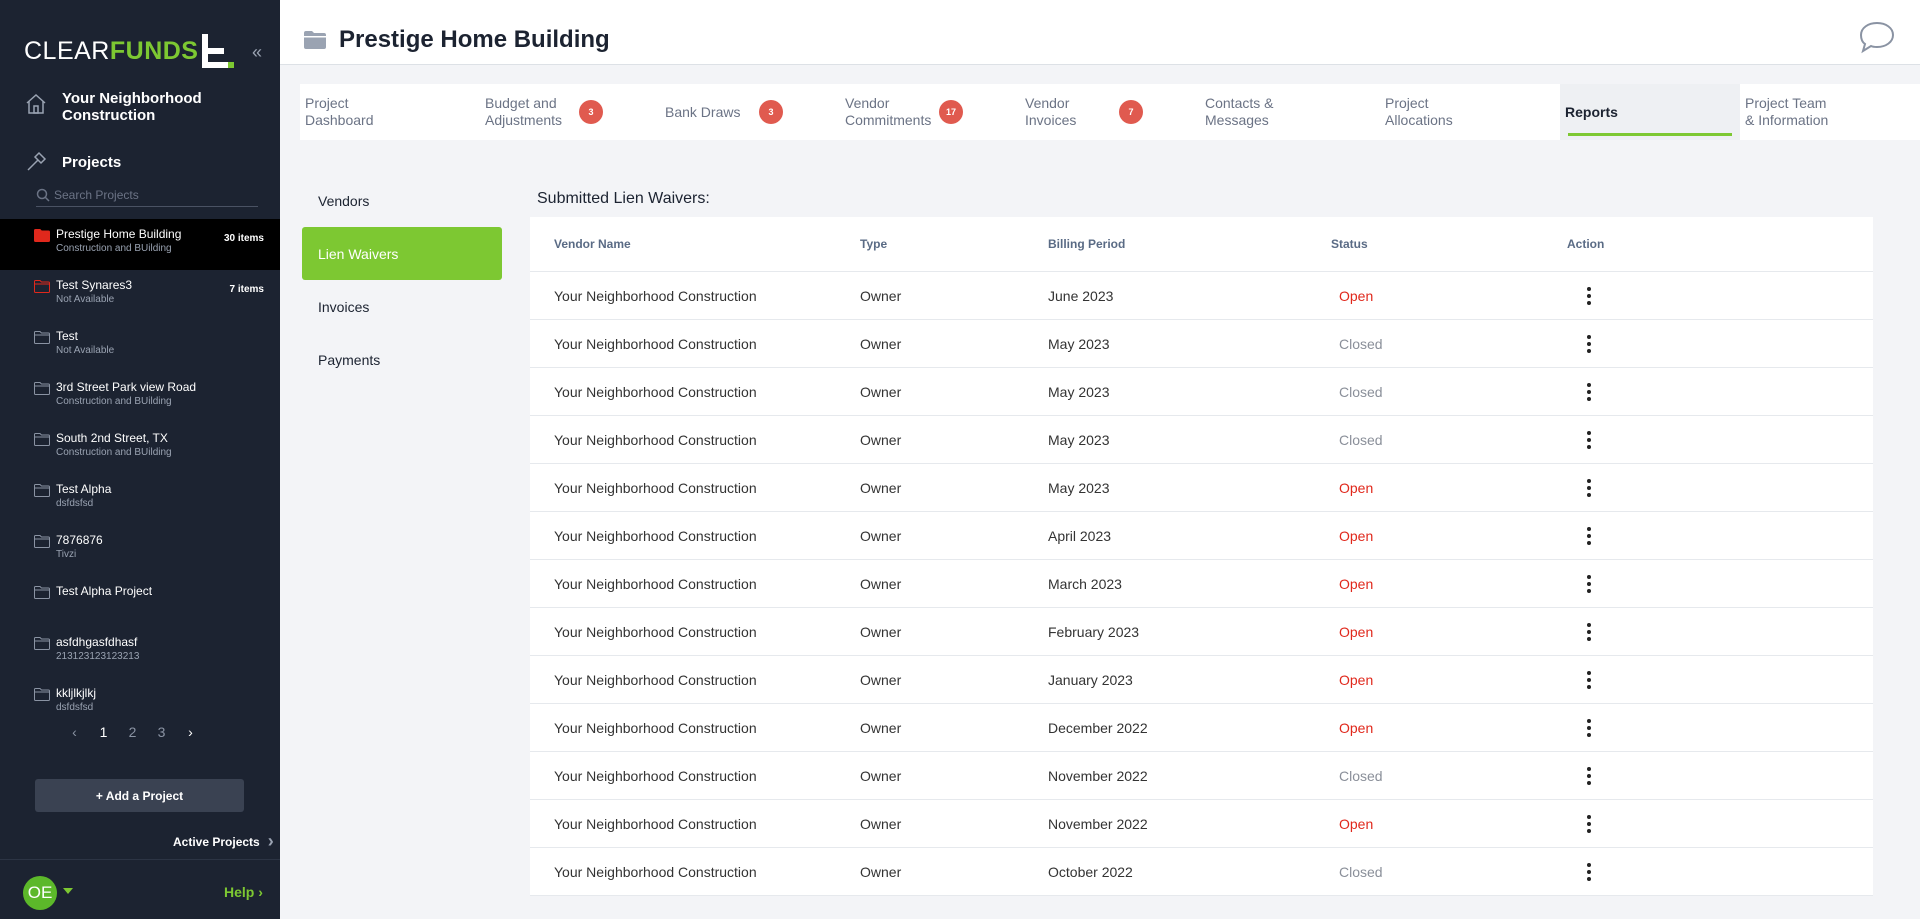 This screenshot has height=919, width=1920. Describe the element at coordinates (85, 350) in the screenshot. I see `project-subtitle: Not Available` at that location.